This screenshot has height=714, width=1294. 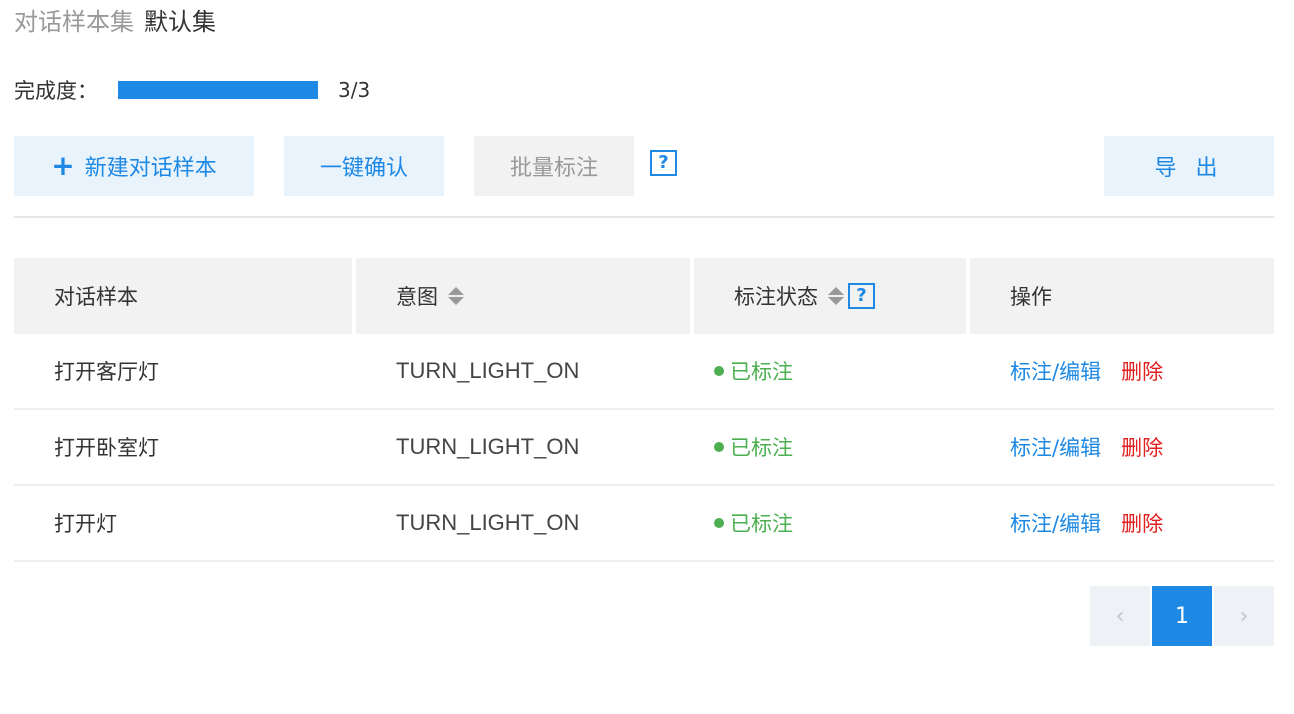 What do you see at coordinates (644, 448) in the screenshot?
I see `table-row: 打开卧室灯 TURN_LIGHT_ON 已标注 标注/编辑 删除` at bounding box center [644, 448].